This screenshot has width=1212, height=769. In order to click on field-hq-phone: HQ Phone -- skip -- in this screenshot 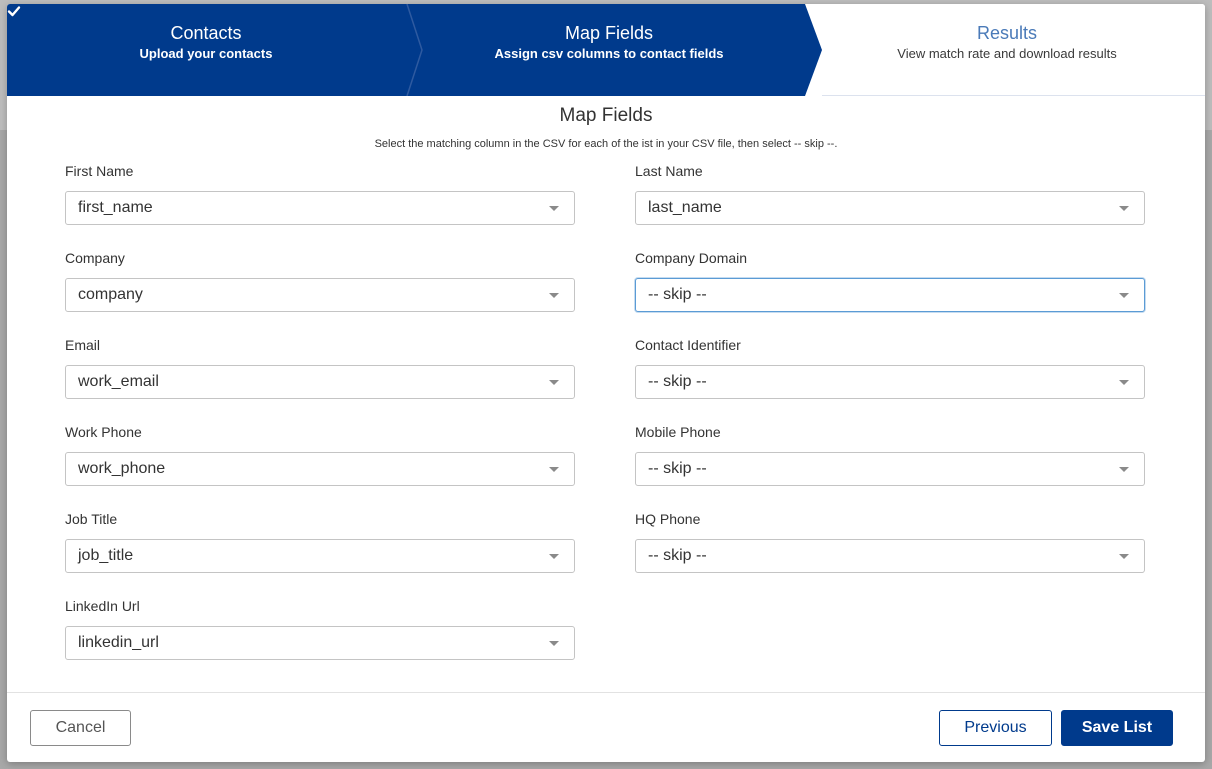, I will do `click(890, 541)`.